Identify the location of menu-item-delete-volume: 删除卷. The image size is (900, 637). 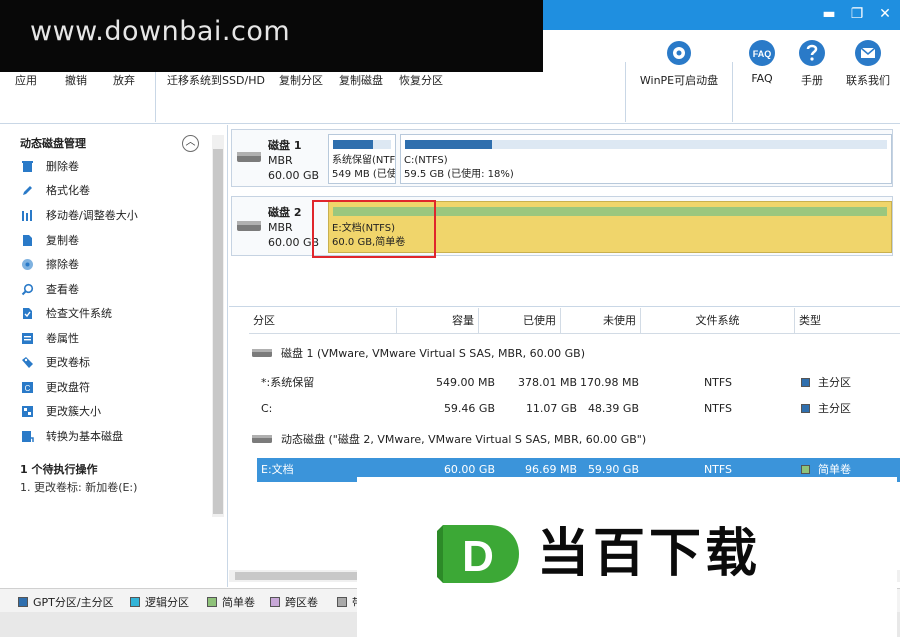
(49, 166).